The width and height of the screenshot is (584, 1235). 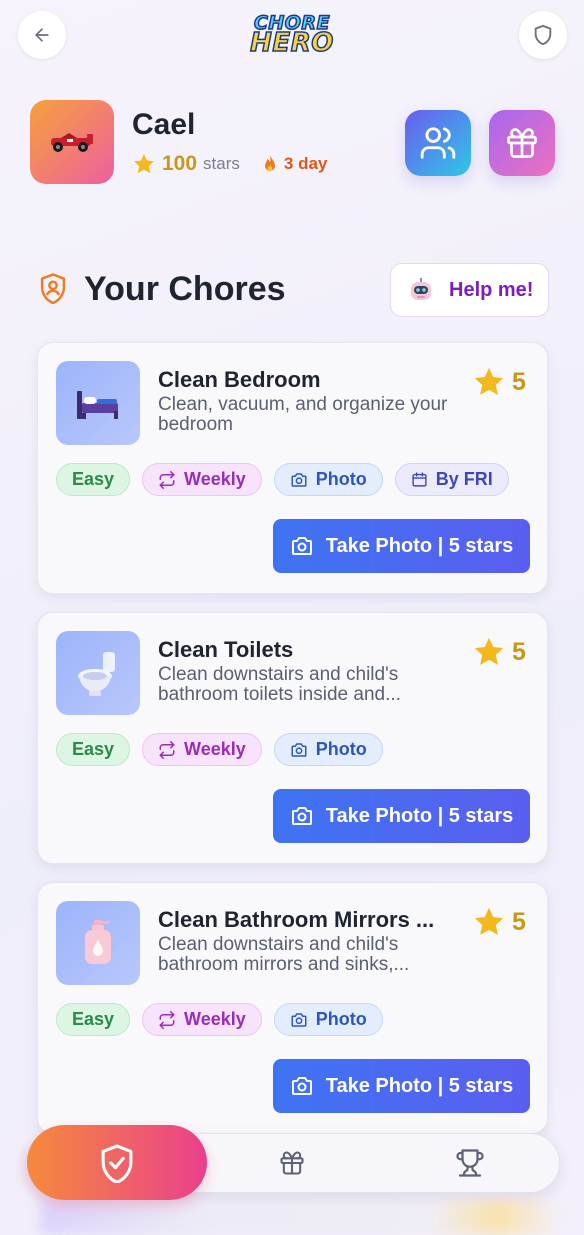 I want to click on stars-count: 100, so click(x=180, y=163).